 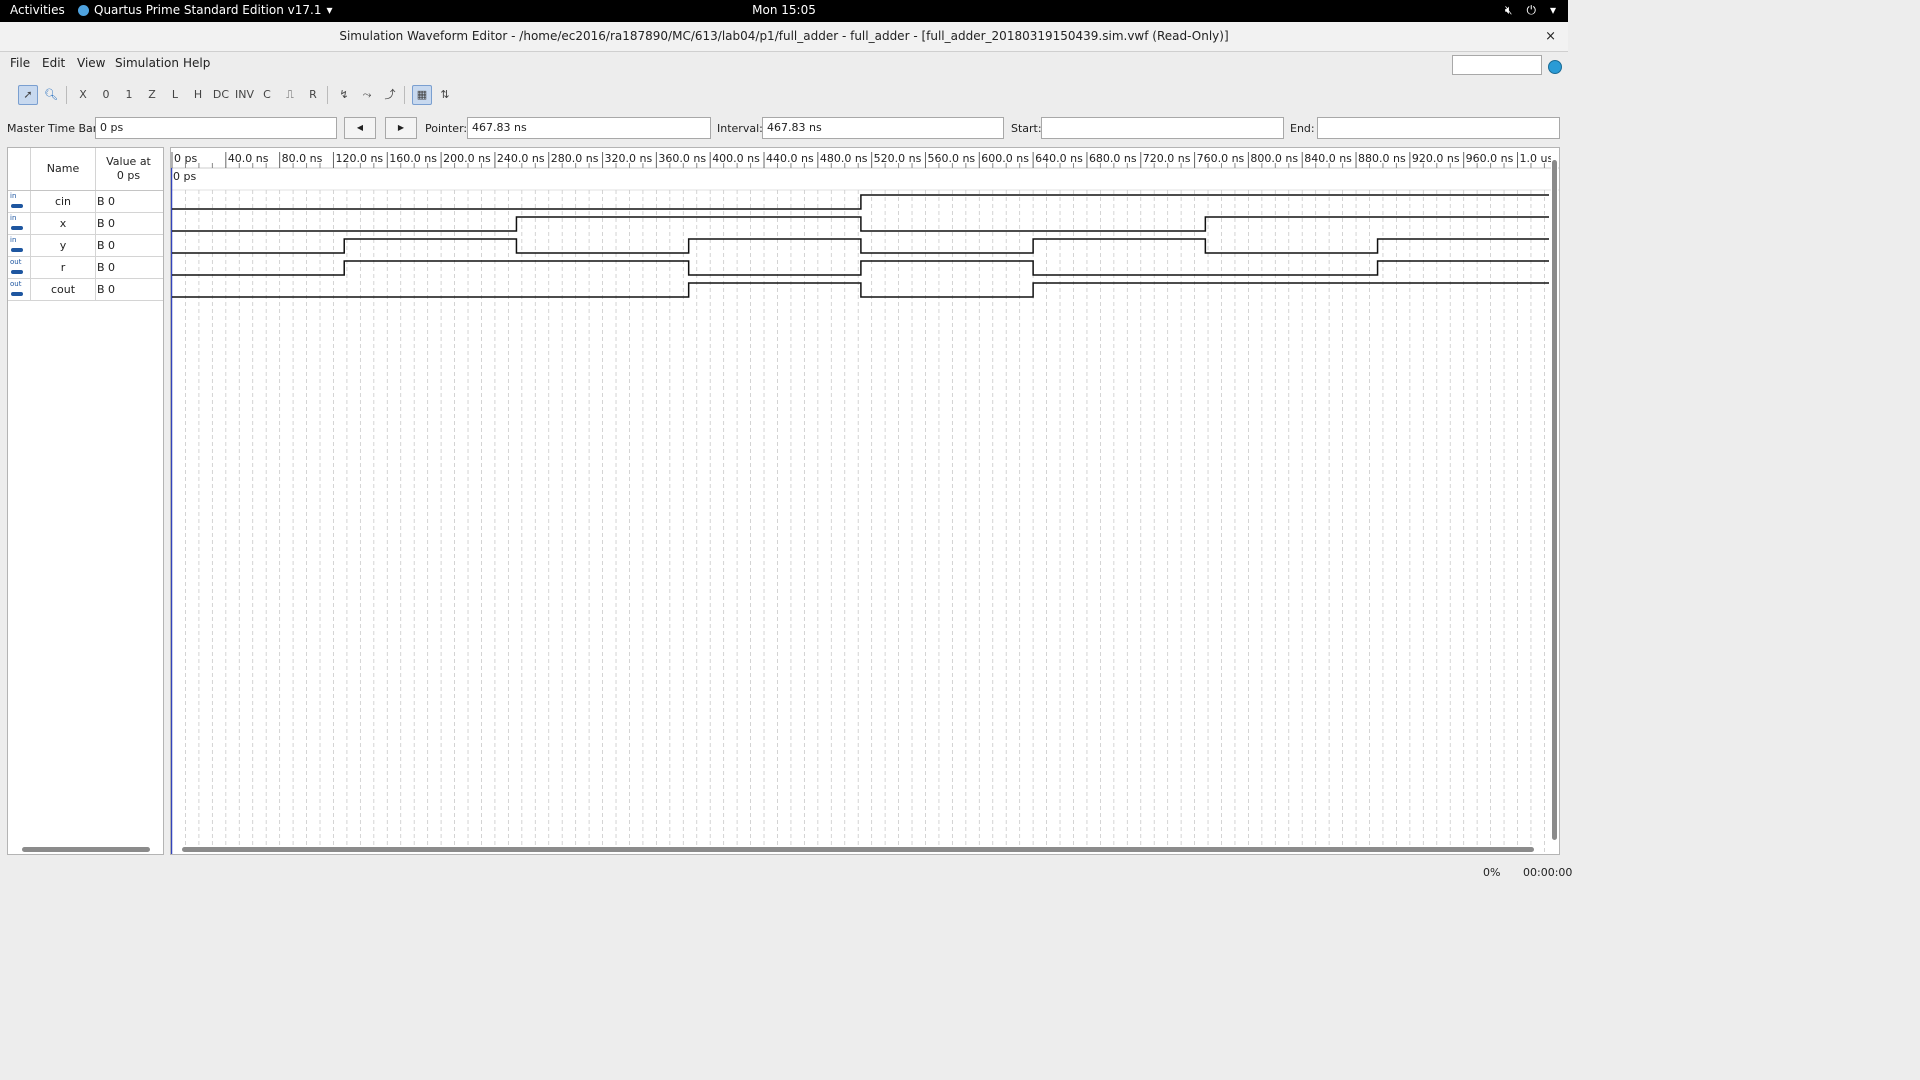 What do you see at coordinates (367, 95) in the screenshot?
I see `transition-icon: ⤳` at bounding box center [367, 95].